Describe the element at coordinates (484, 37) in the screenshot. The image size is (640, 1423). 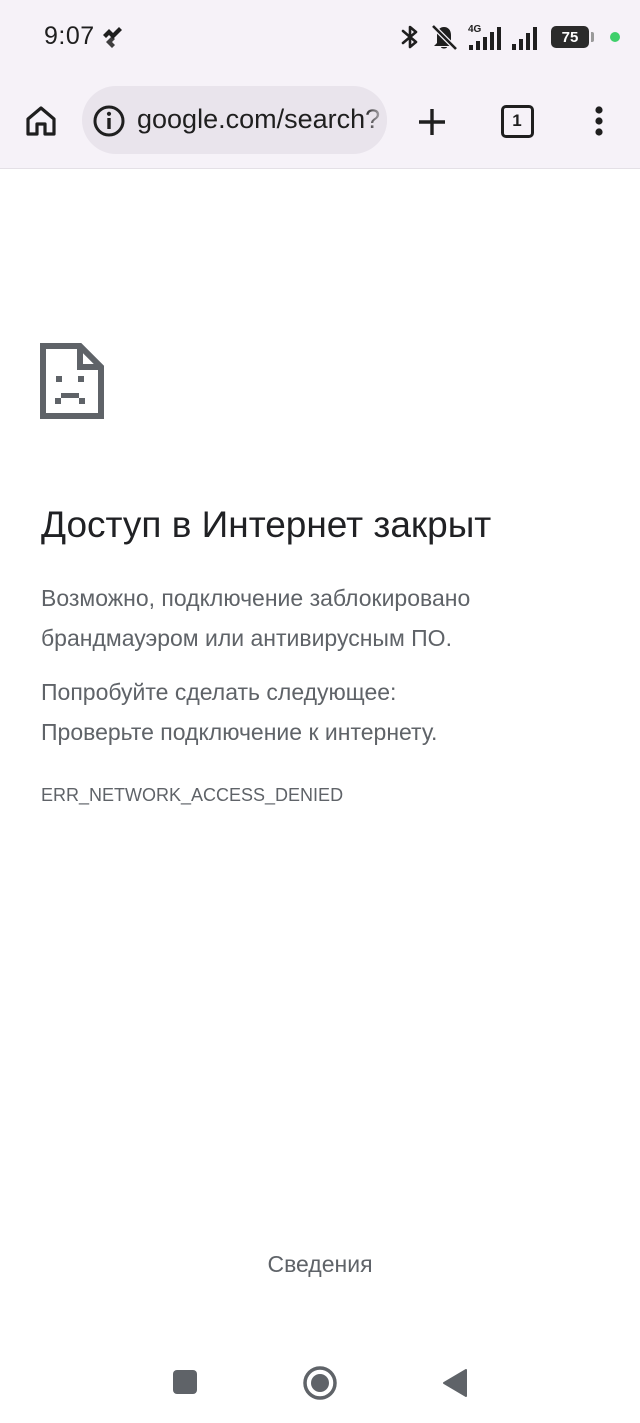
I see `signal-4g-icon: 4G` at that location.